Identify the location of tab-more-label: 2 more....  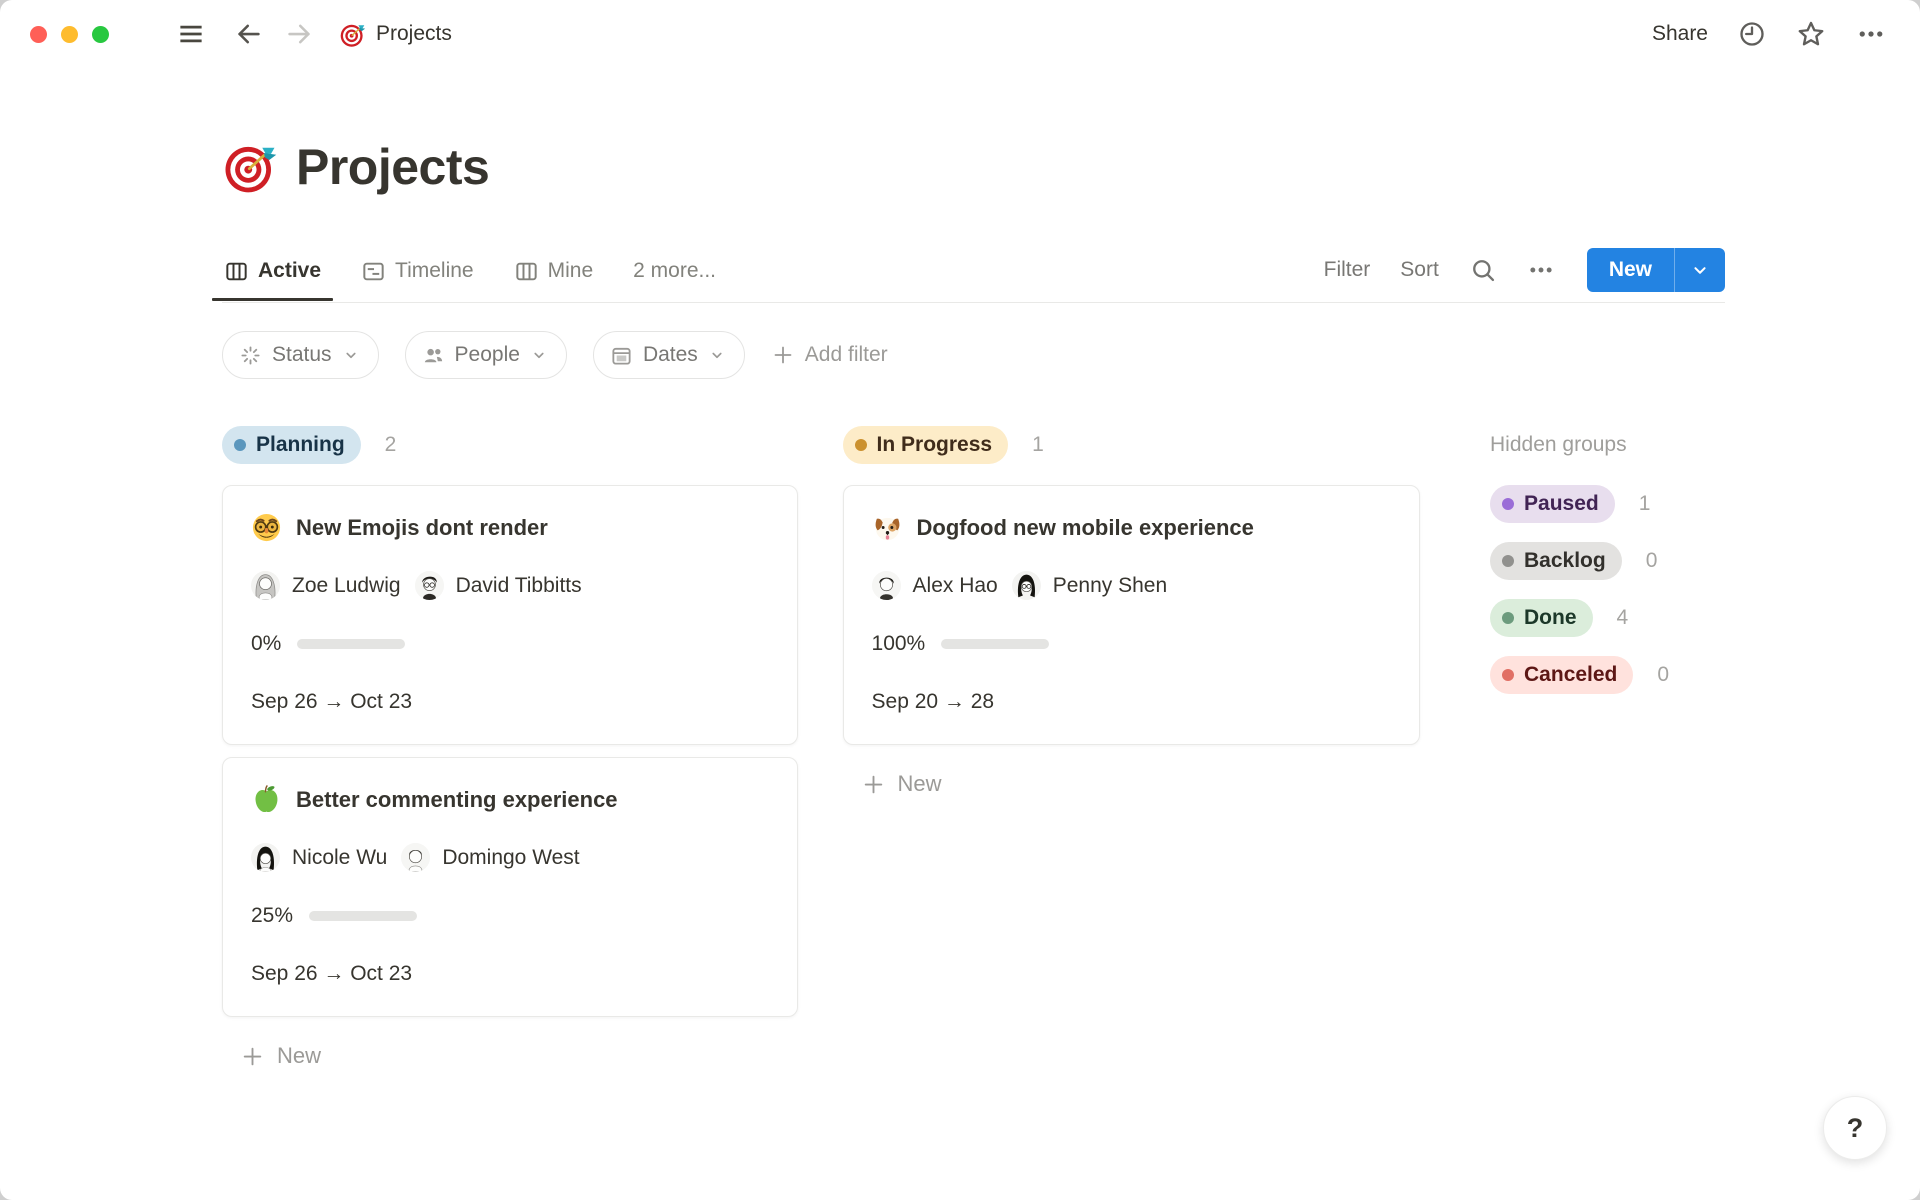
(675, 270).